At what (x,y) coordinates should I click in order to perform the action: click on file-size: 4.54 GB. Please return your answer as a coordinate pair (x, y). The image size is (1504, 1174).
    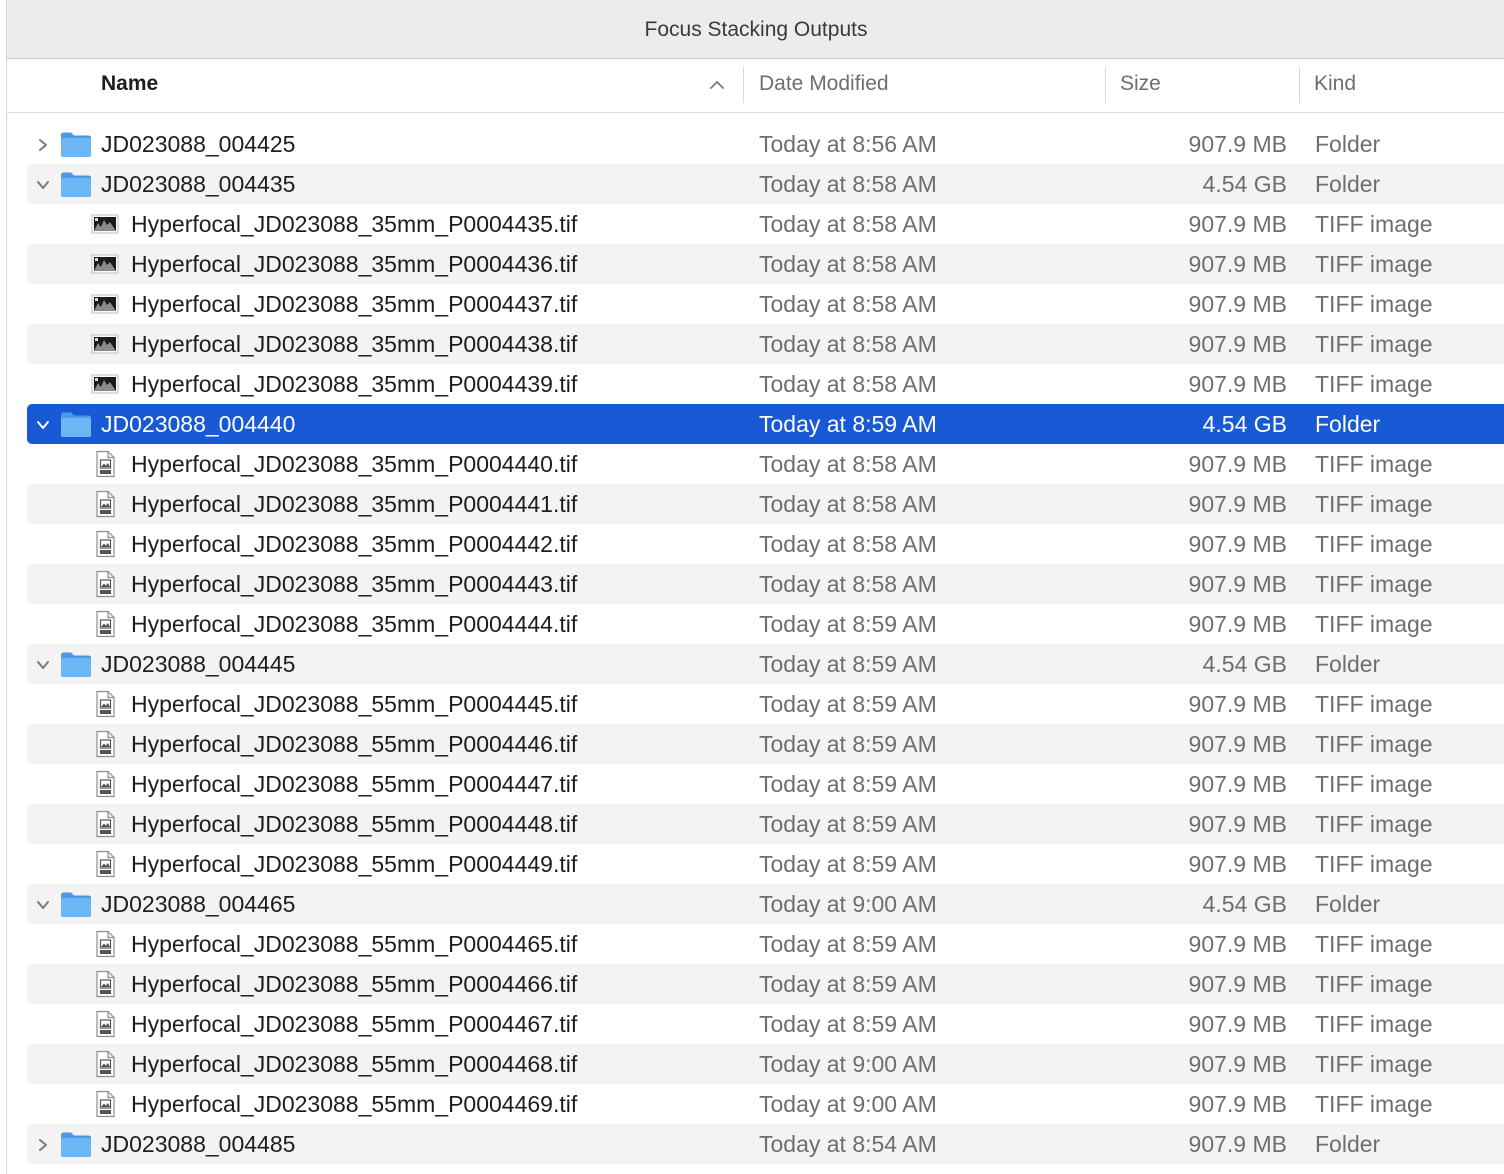
    Looking at the image, I should click on (1244, 664).